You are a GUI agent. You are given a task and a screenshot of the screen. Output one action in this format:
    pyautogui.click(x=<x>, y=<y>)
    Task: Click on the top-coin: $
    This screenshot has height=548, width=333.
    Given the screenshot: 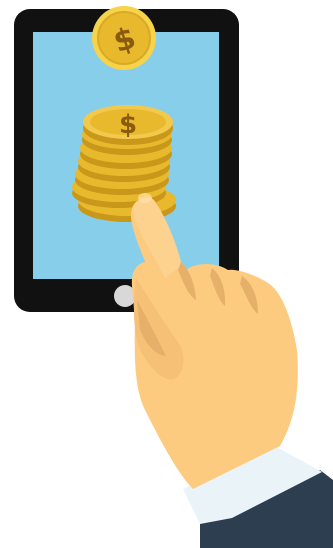 What is the action you would take?
    pyautogui.click(x=128, y=125)
    